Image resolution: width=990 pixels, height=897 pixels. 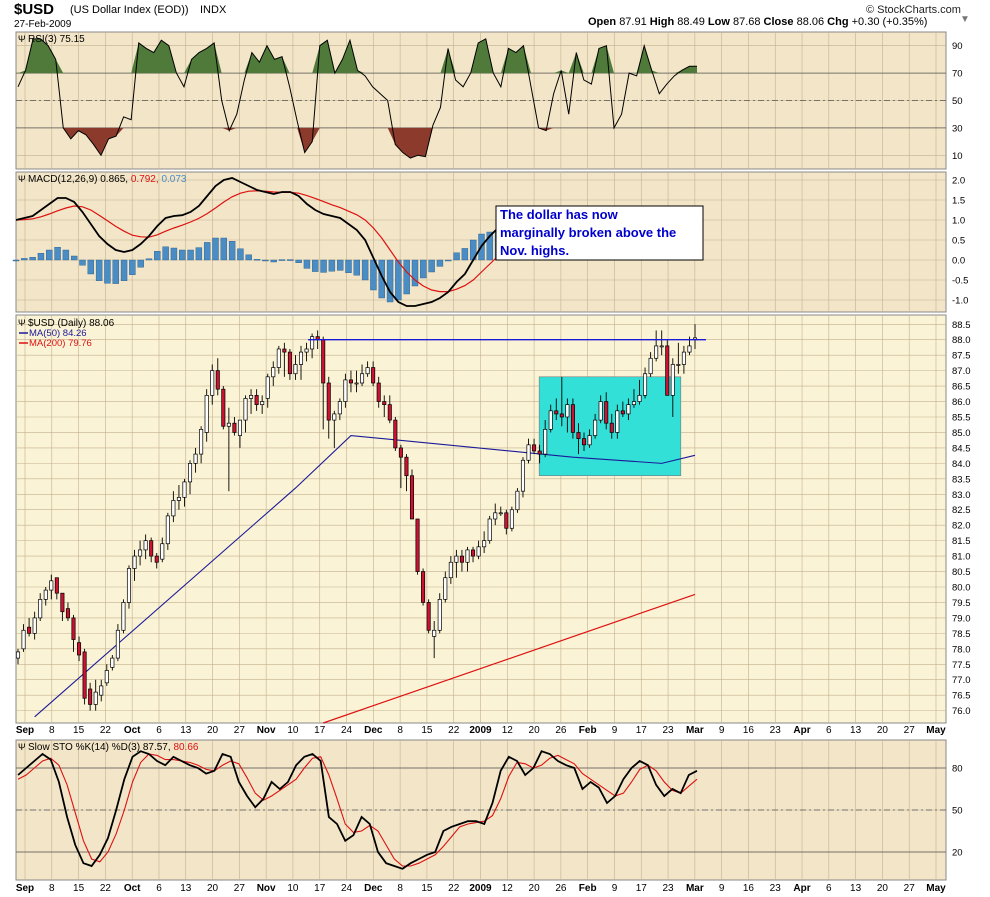 I want to click on macd-y-tick: -1.0, so click(x=960, y=301).